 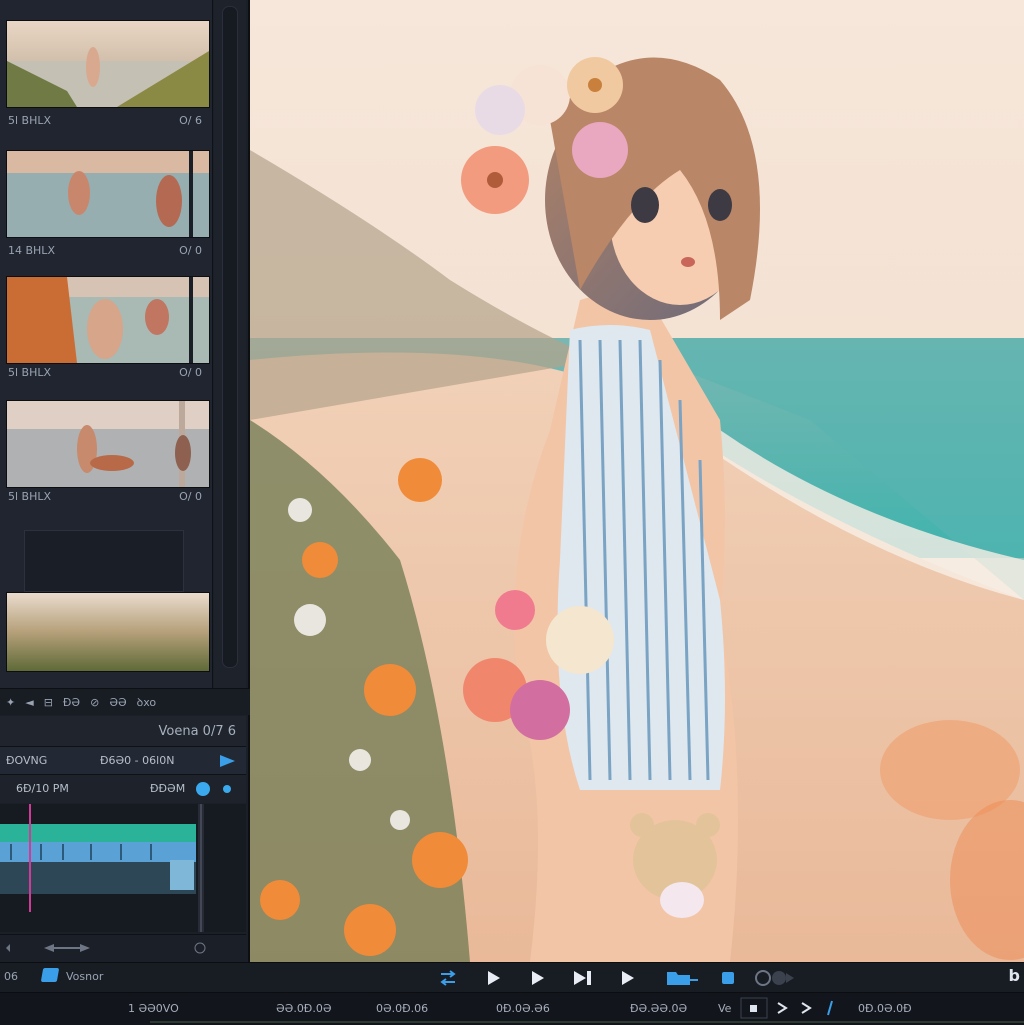 I want to click on transport-bar: 06 Vosnor b, so click(x=512, y=977).